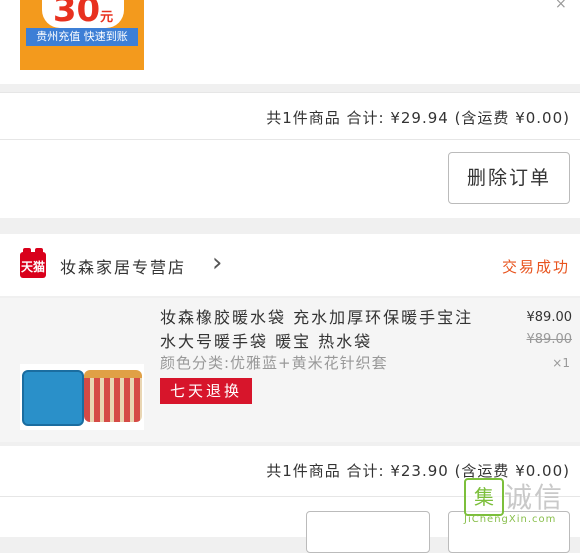  What do you see at coordinates (534, 497) in the screenshot?
I see `watermark-text: 诚信` at bounding box center [534, 497].